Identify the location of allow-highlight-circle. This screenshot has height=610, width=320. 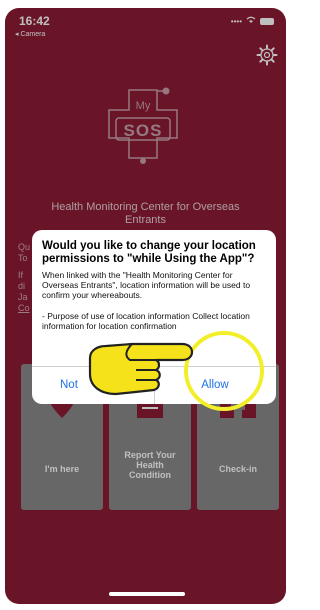
(224, 371).